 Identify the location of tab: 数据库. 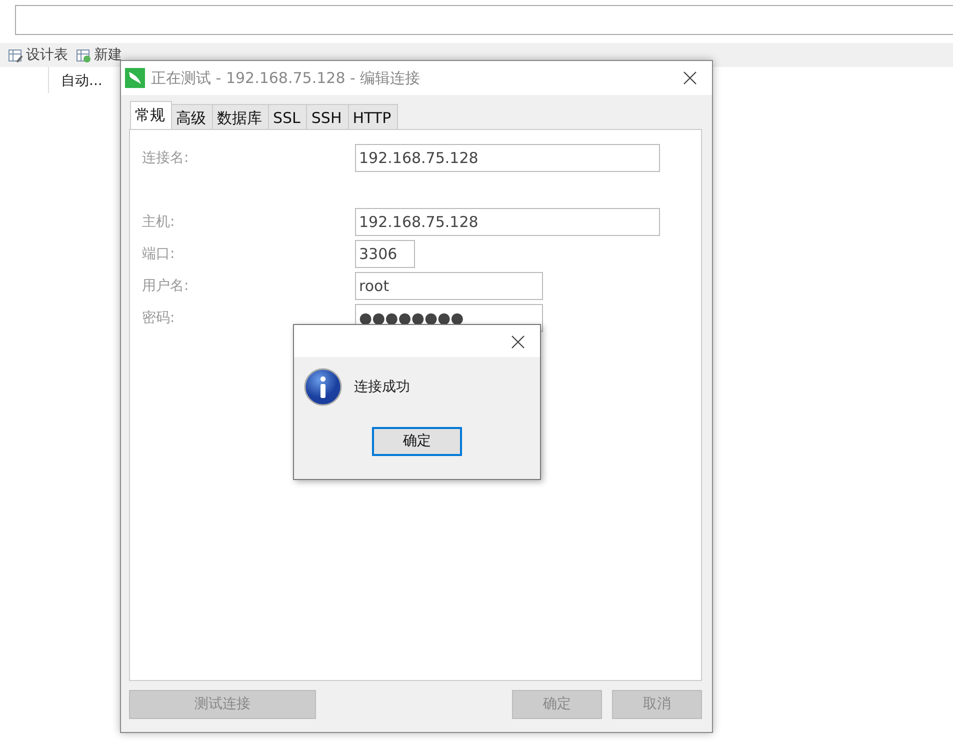
(240, 116).